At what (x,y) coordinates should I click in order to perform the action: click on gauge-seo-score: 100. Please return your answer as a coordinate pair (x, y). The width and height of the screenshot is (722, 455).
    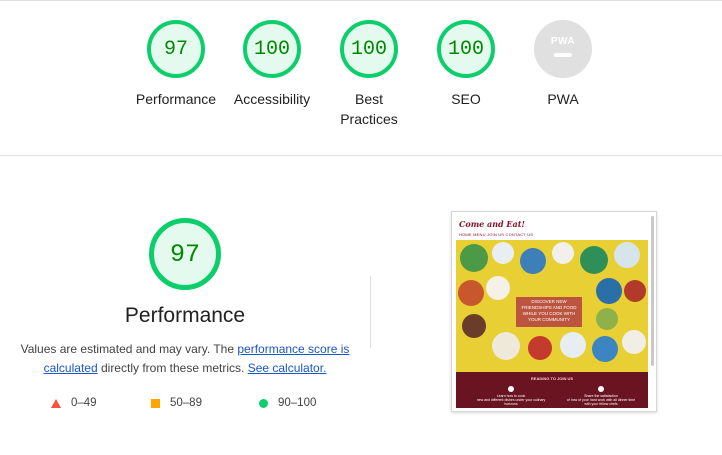
    Looking at the image, I should click on (466, 49).